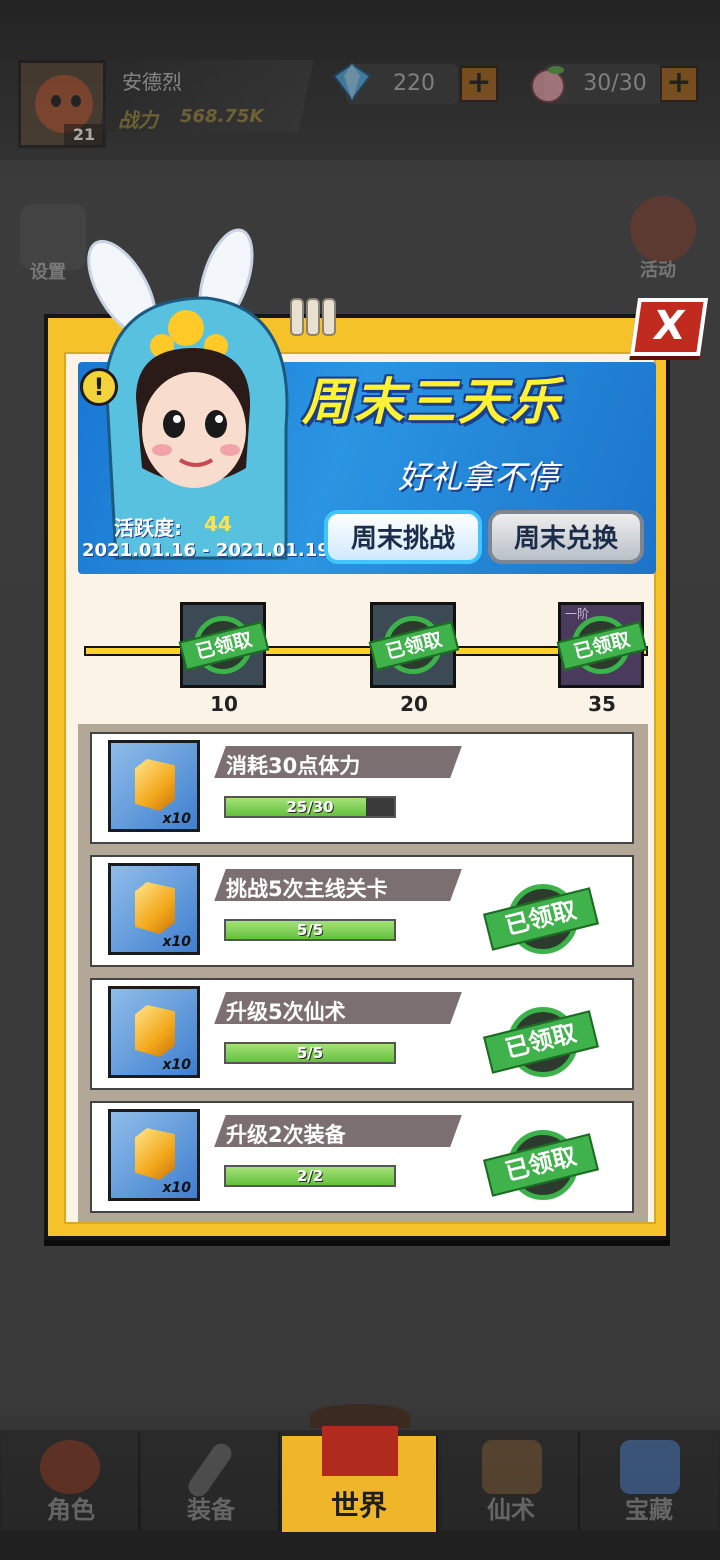 The width and height of the screenshot is (720, 1560). Describe the element at coordinates (148, 528) in the screenshot. I see `activity-points-label: 活跃度:` at that location.